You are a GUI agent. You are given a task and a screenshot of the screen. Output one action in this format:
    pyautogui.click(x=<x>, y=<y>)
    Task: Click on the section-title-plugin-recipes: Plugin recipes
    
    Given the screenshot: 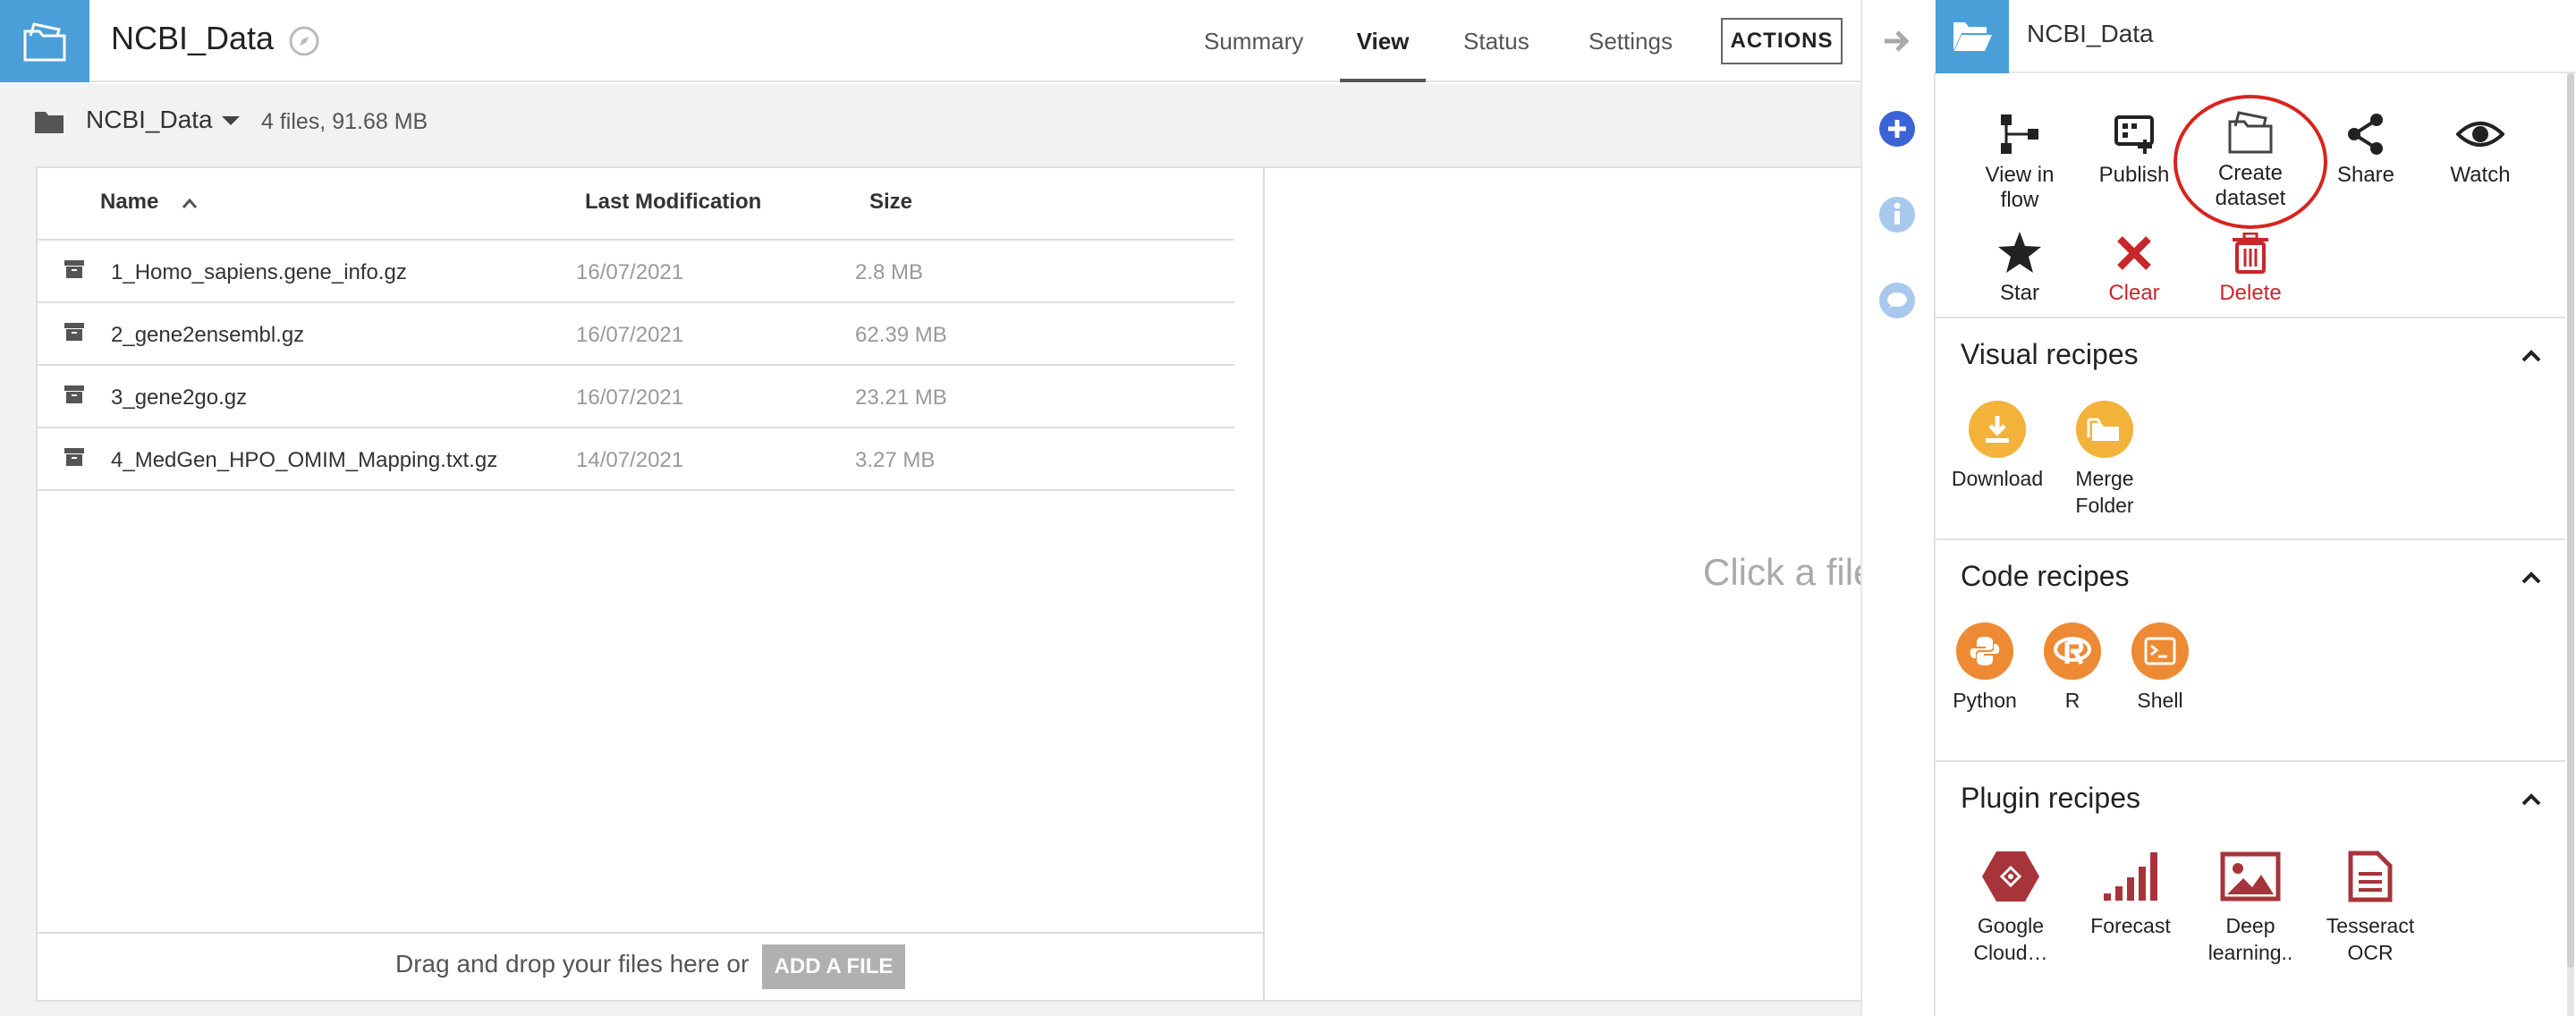 What is the action you would take?
    pyautogui.click(x=2050, y=798)
    